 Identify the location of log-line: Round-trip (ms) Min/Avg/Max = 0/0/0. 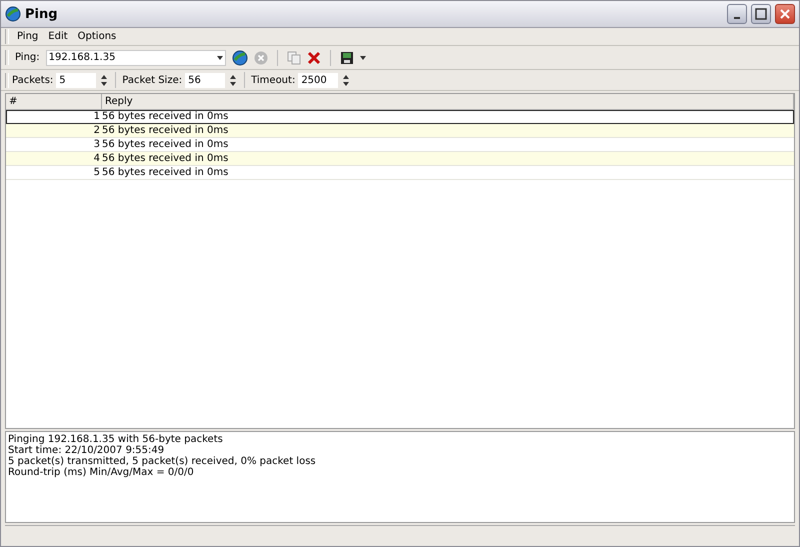
(101, 472).